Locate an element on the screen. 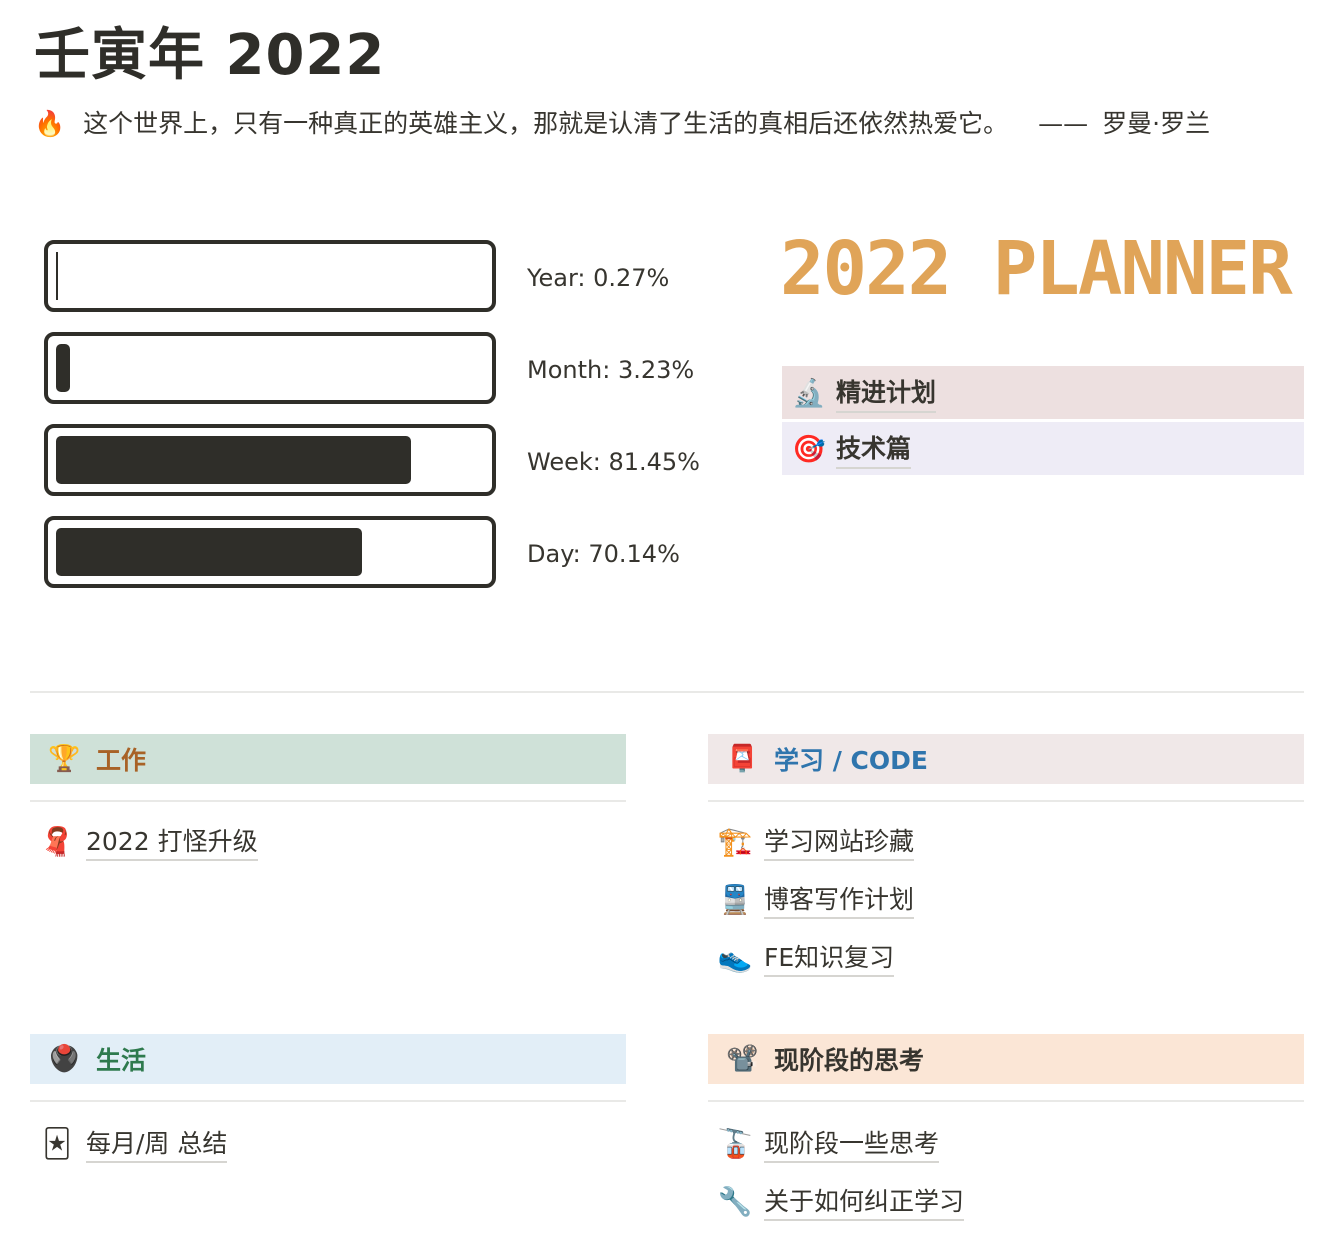 Image resolution: width=1332 pixels, height=1236 pixels. planner-link-label: 精进计划 is located at coordinates (886, 393).